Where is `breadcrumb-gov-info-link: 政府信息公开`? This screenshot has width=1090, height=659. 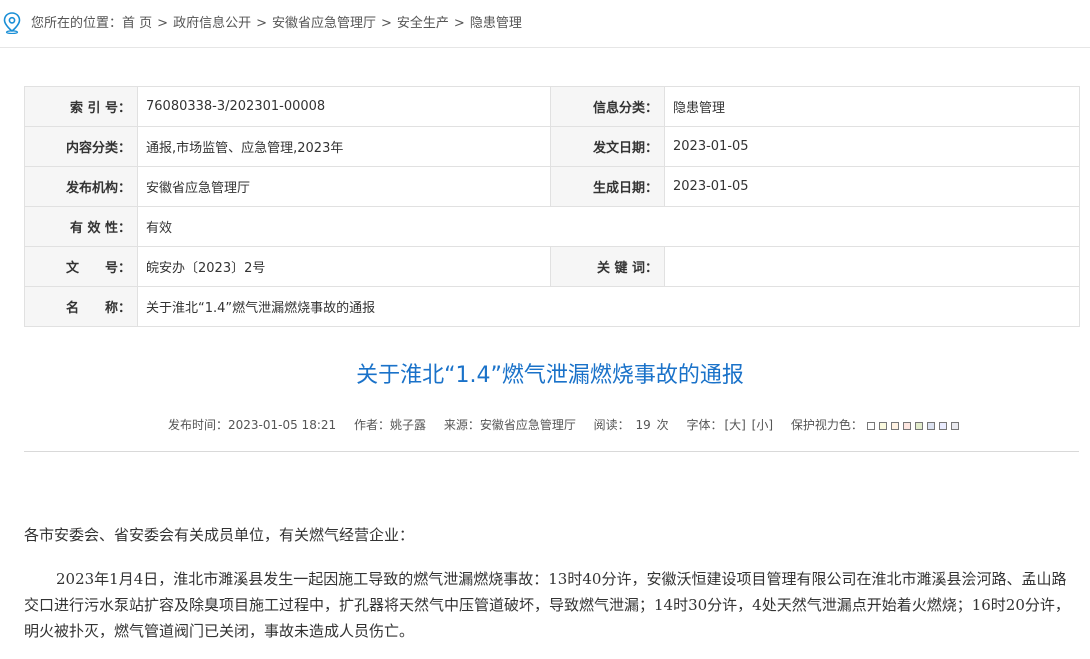
breadcrumb-gov-info-link: 政府信息公开 is located at coordinates (212, 23).